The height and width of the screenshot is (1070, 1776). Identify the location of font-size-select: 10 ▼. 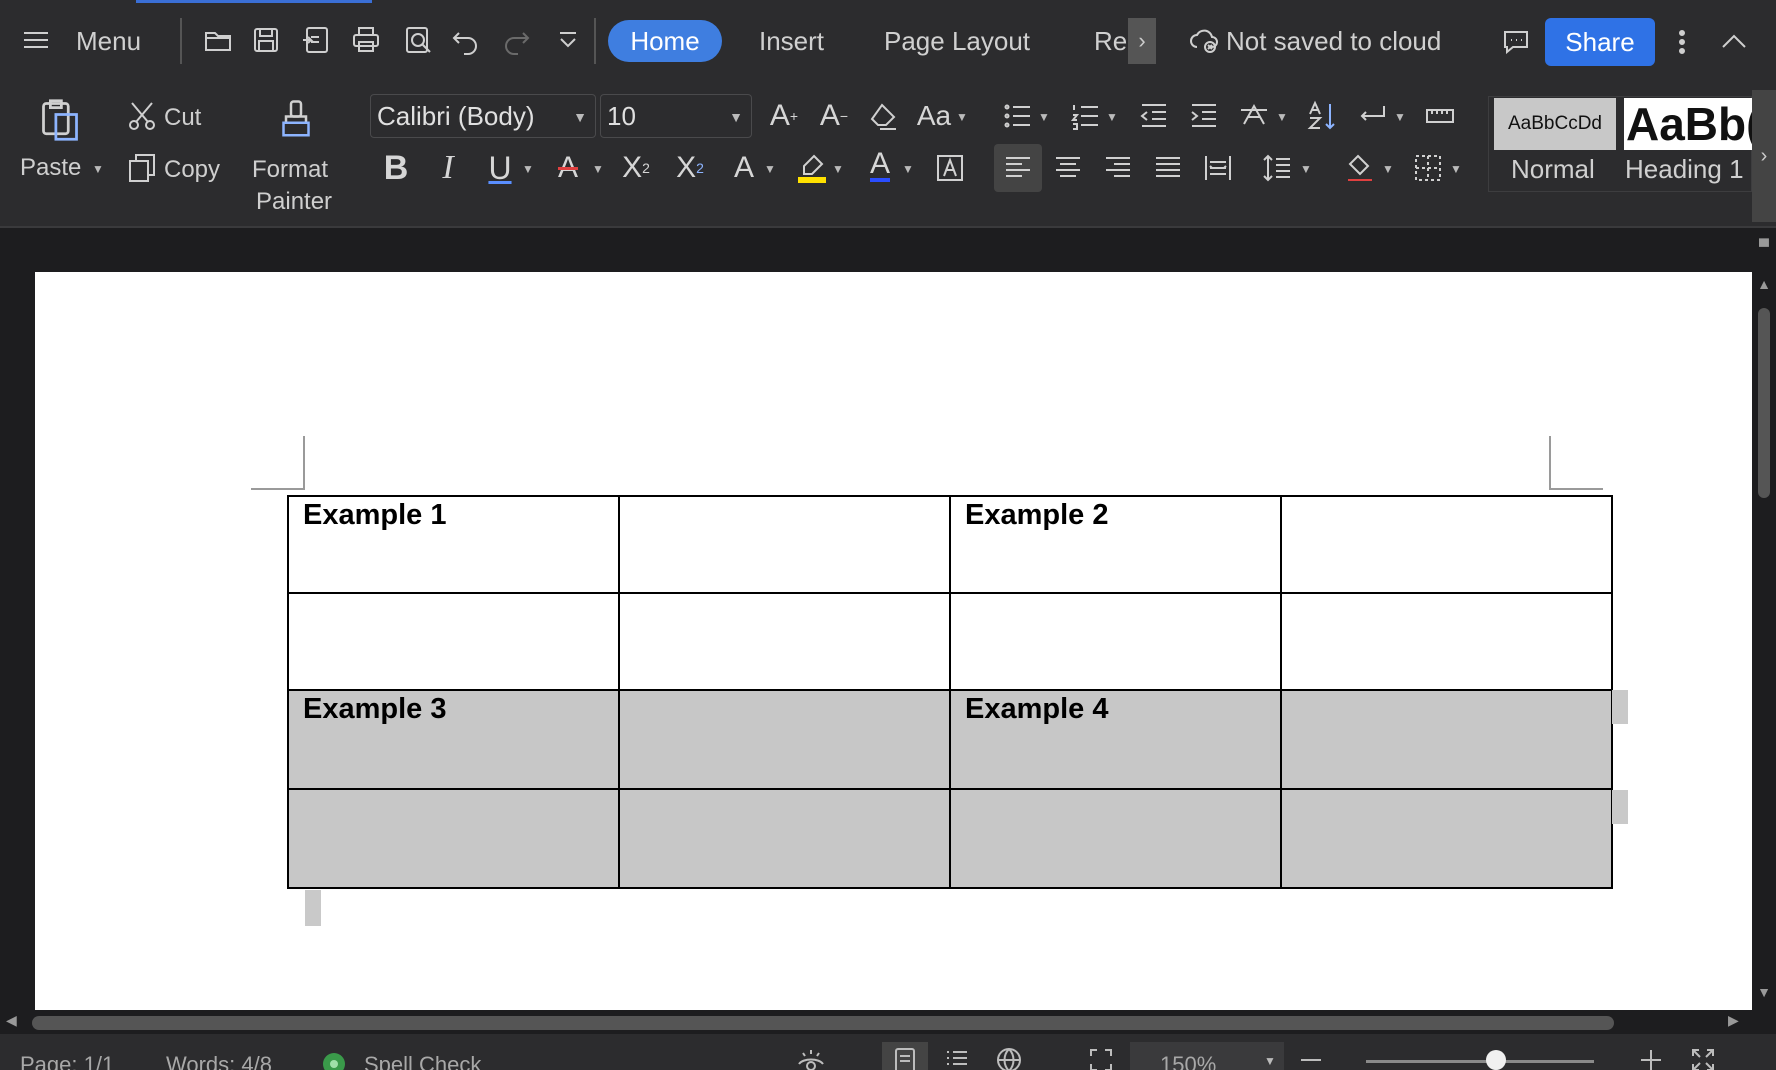
(676, 116).